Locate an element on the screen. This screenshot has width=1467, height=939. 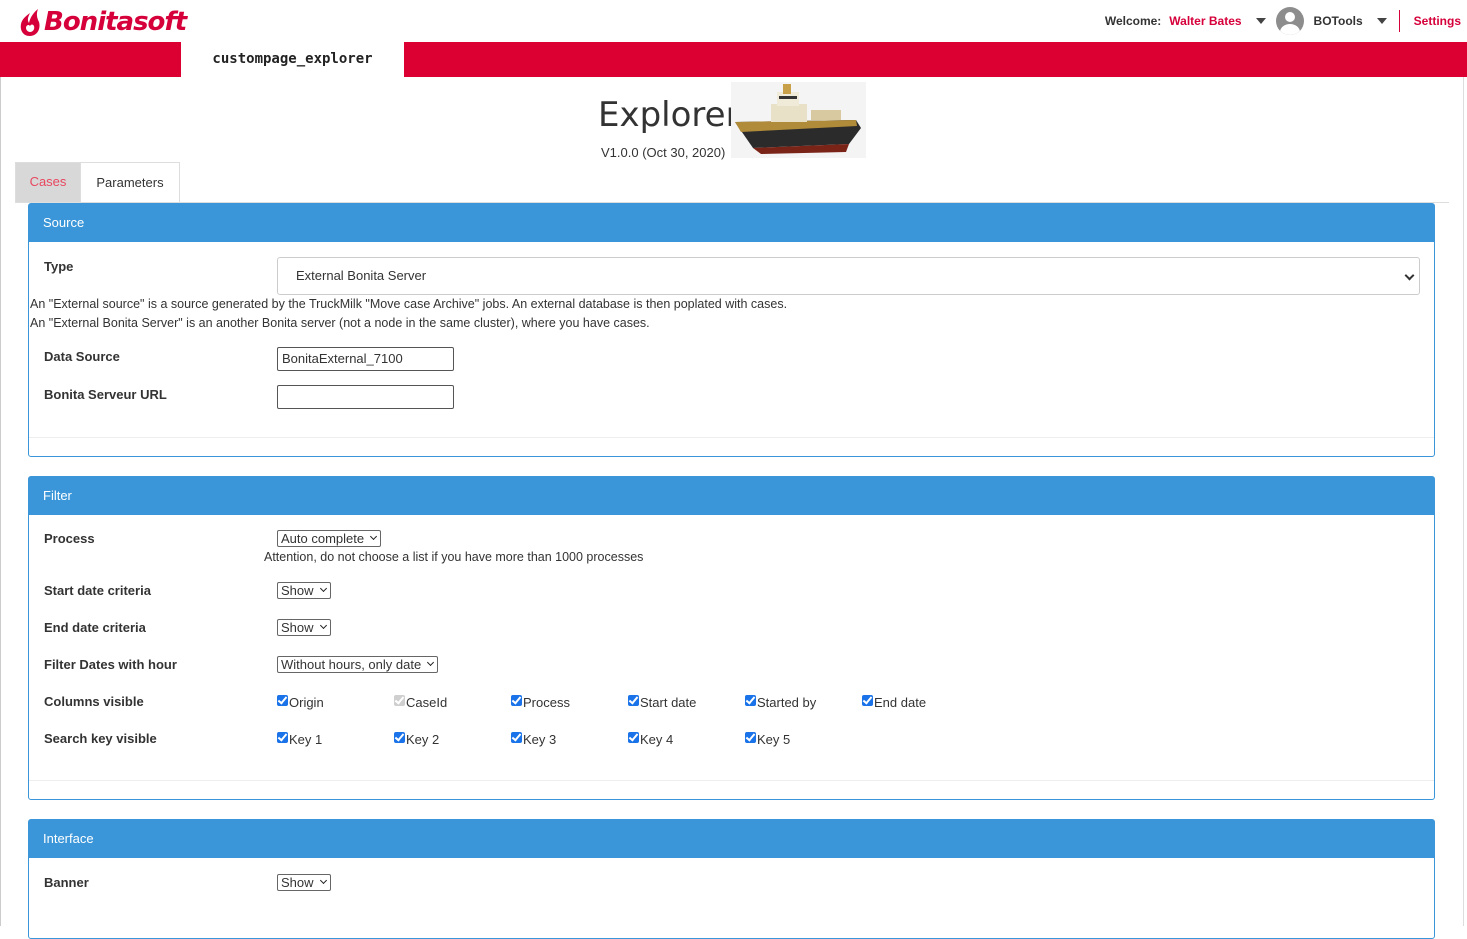
column-process-checkbox: Process is located at coordinates (540, 702).